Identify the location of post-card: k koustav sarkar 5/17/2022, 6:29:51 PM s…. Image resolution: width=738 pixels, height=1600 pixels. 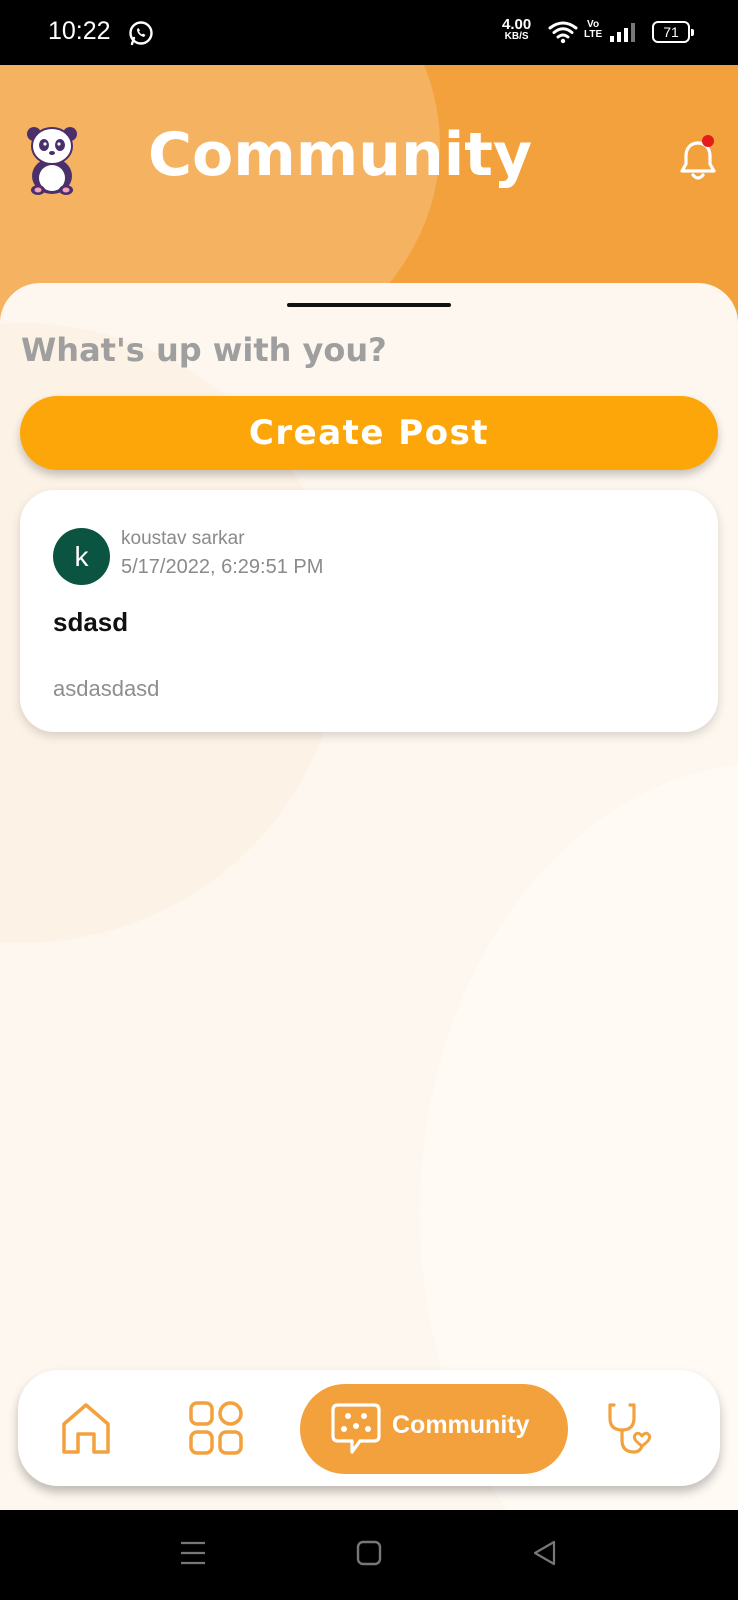
(369, 611).